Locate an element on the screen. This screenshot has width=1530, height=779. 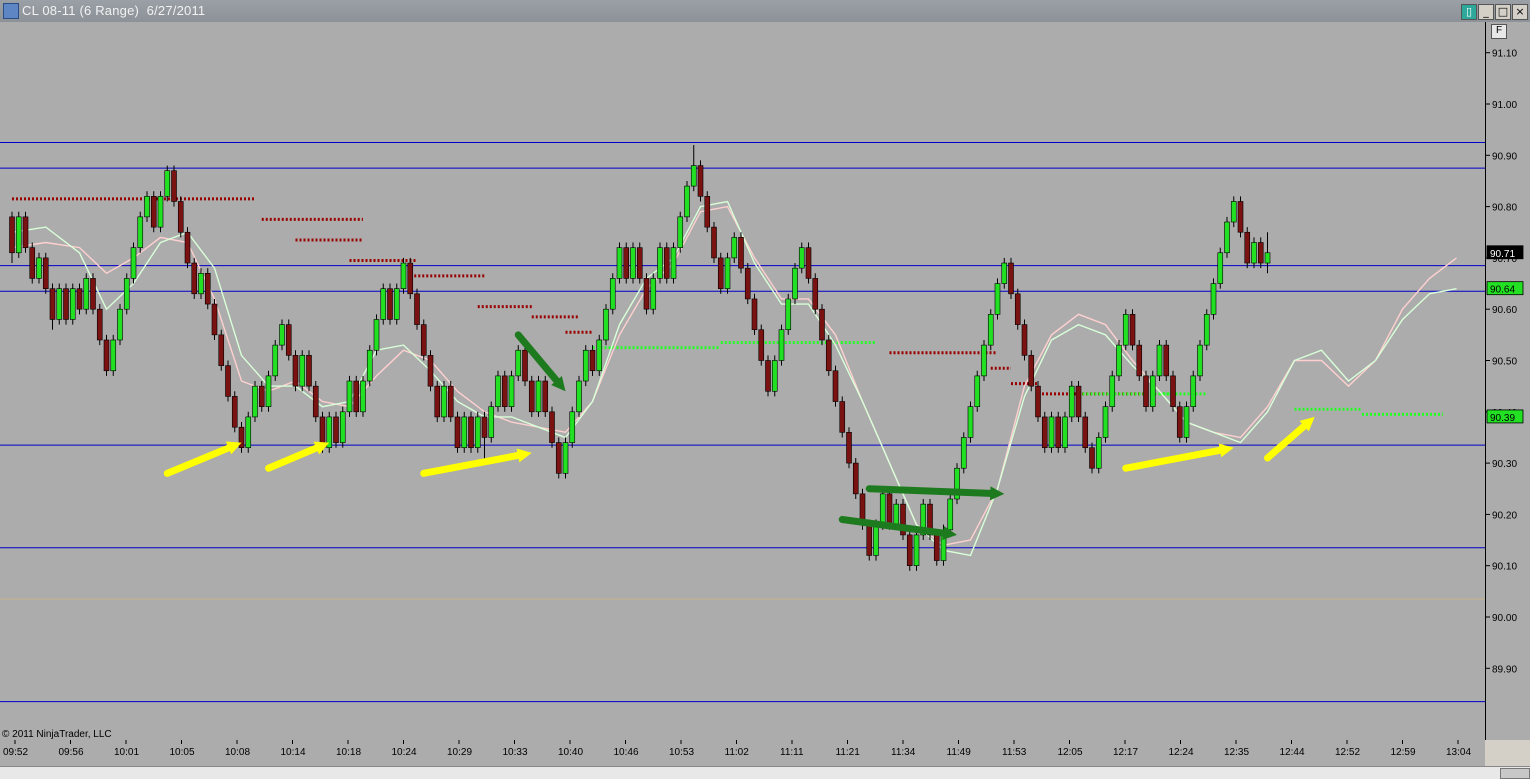
time-tick-label: 12:24 is located at coordinates (1181, 752).